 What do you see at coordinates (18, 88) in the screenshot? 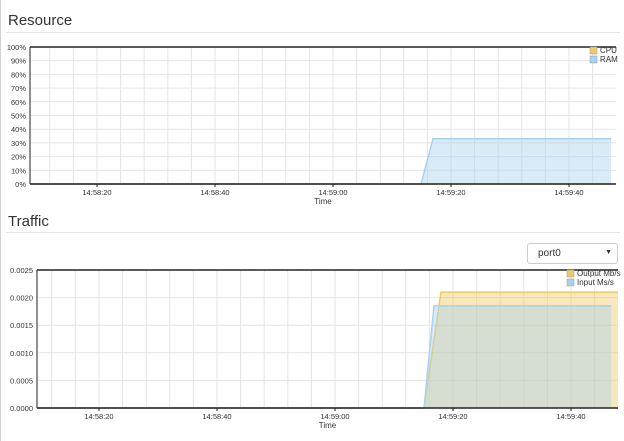
I see `y-tick-label: 70%` at bounding box center [18, 88].